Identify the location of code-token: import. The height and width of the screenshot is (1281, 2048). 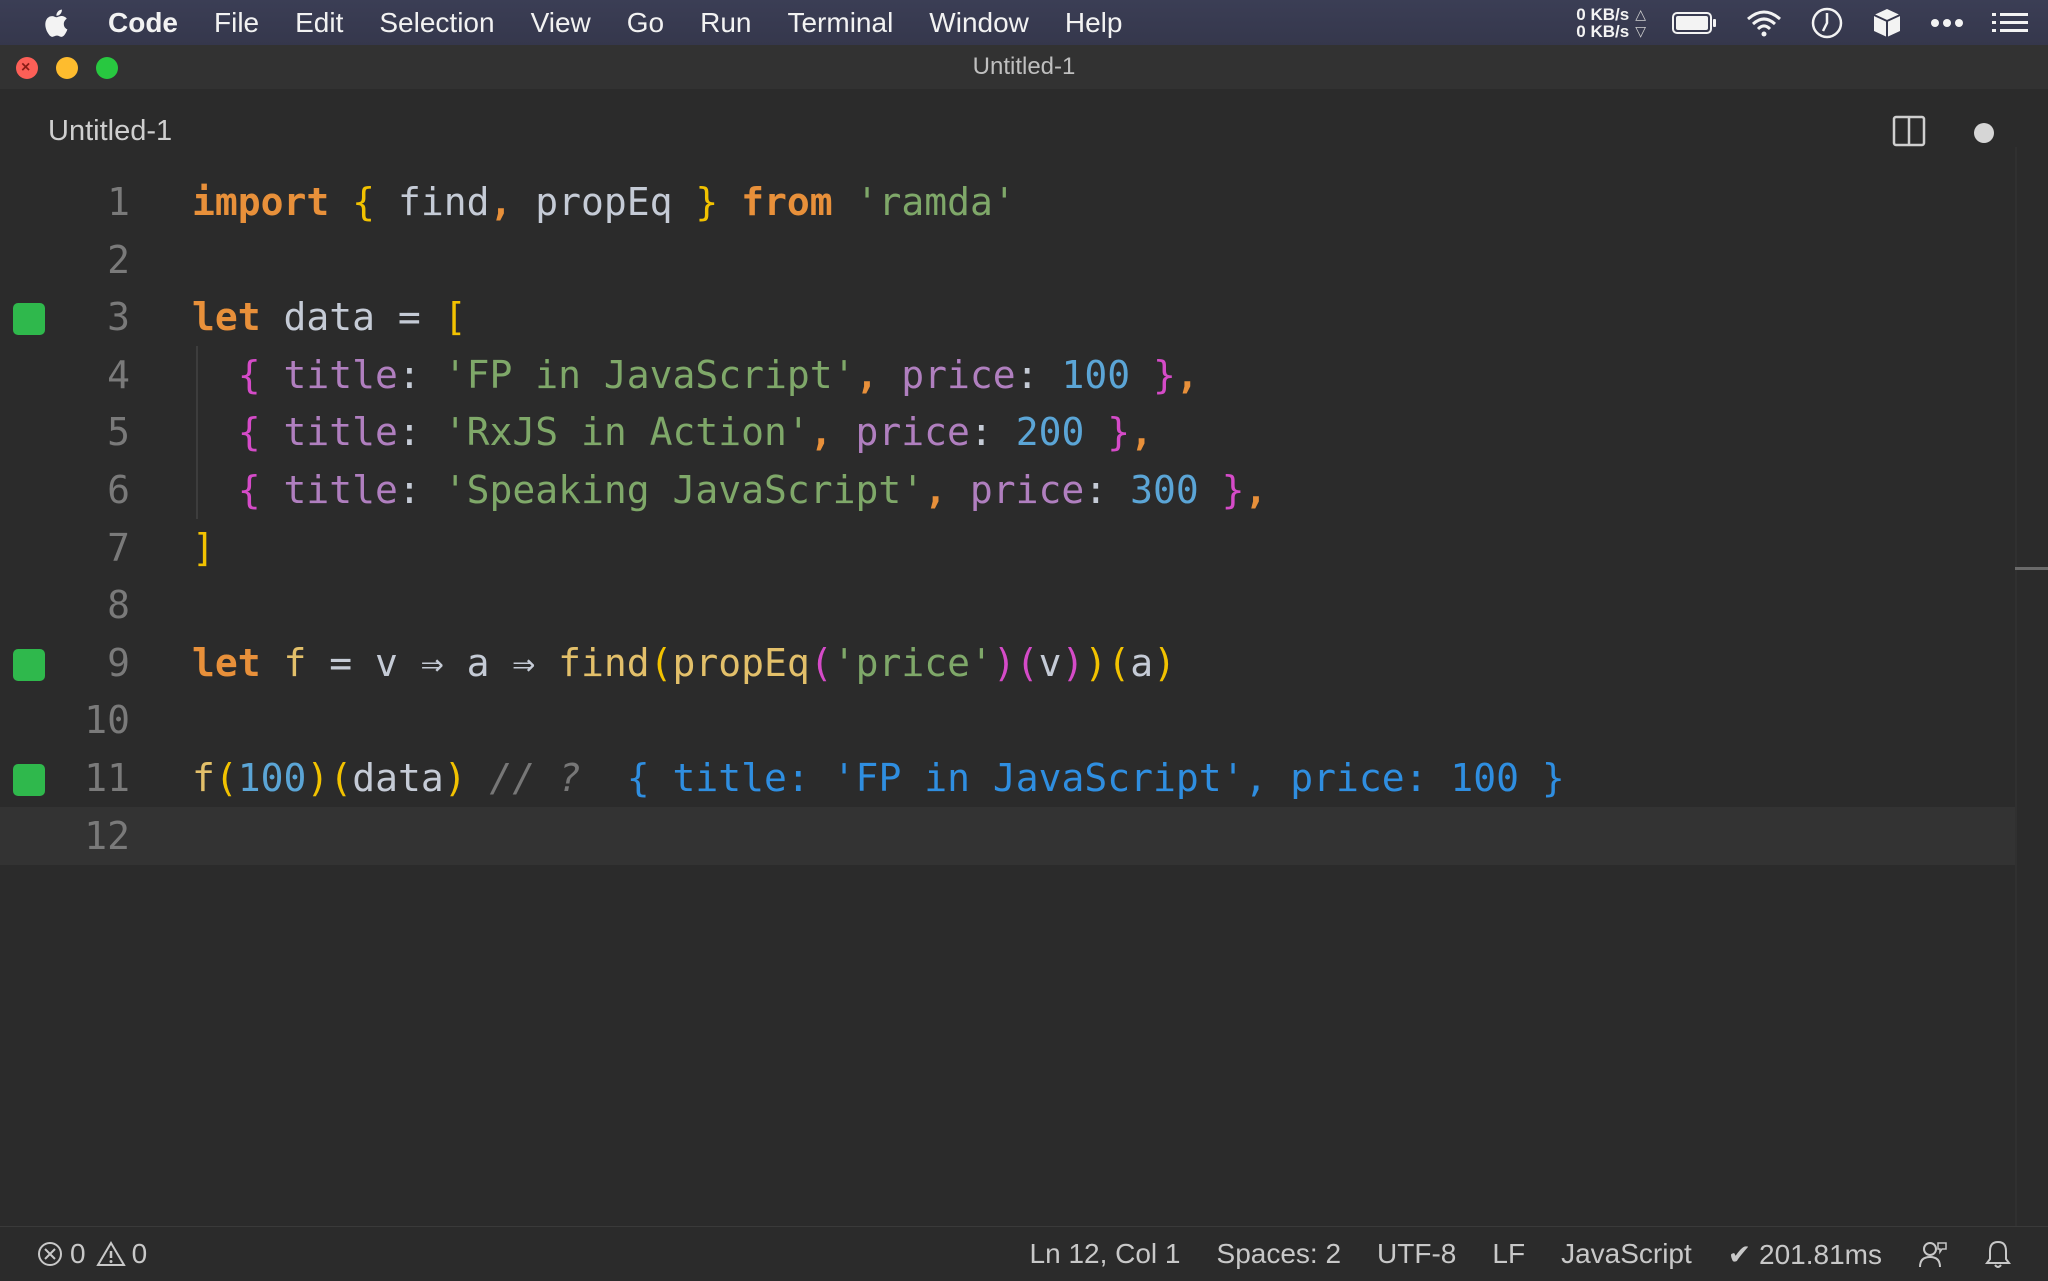
(261, 202).